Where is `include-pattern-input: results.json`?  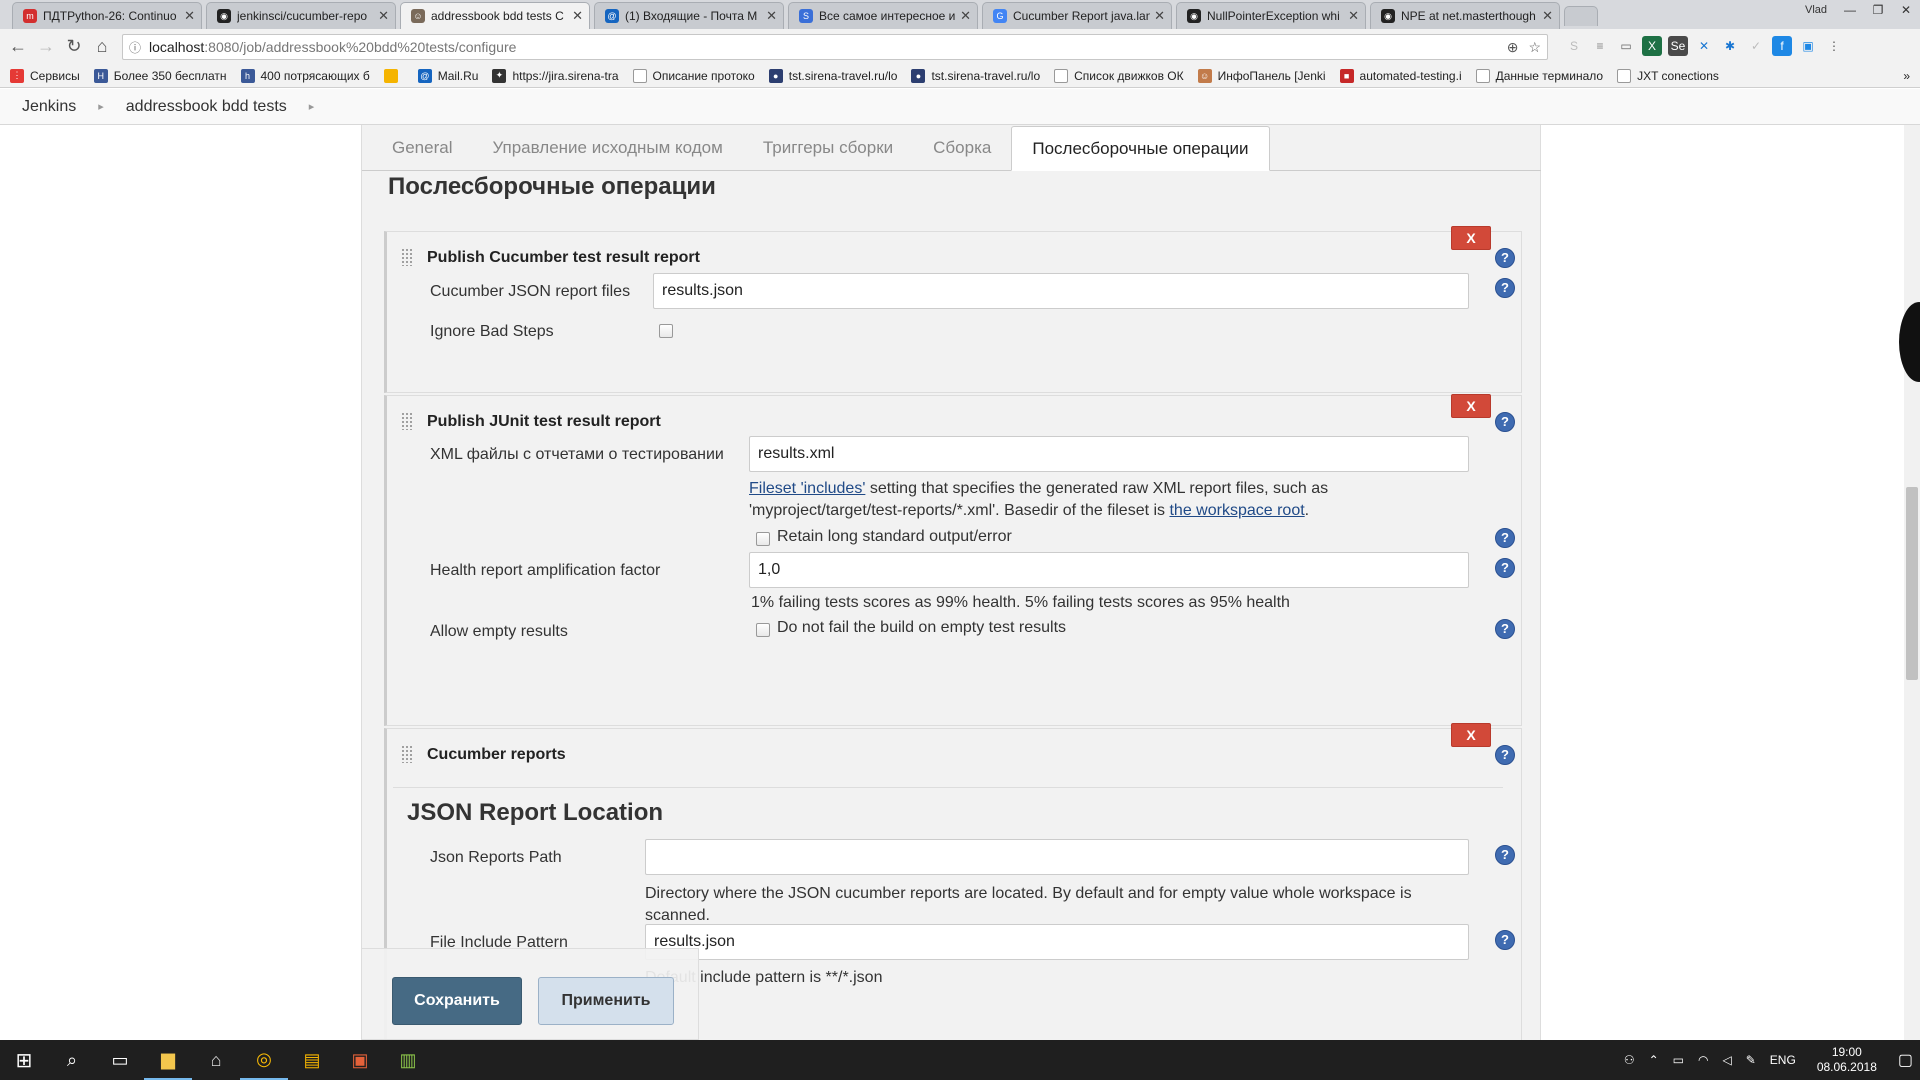
include-pattern-input: results.json is located at coordinates (1057, 942).